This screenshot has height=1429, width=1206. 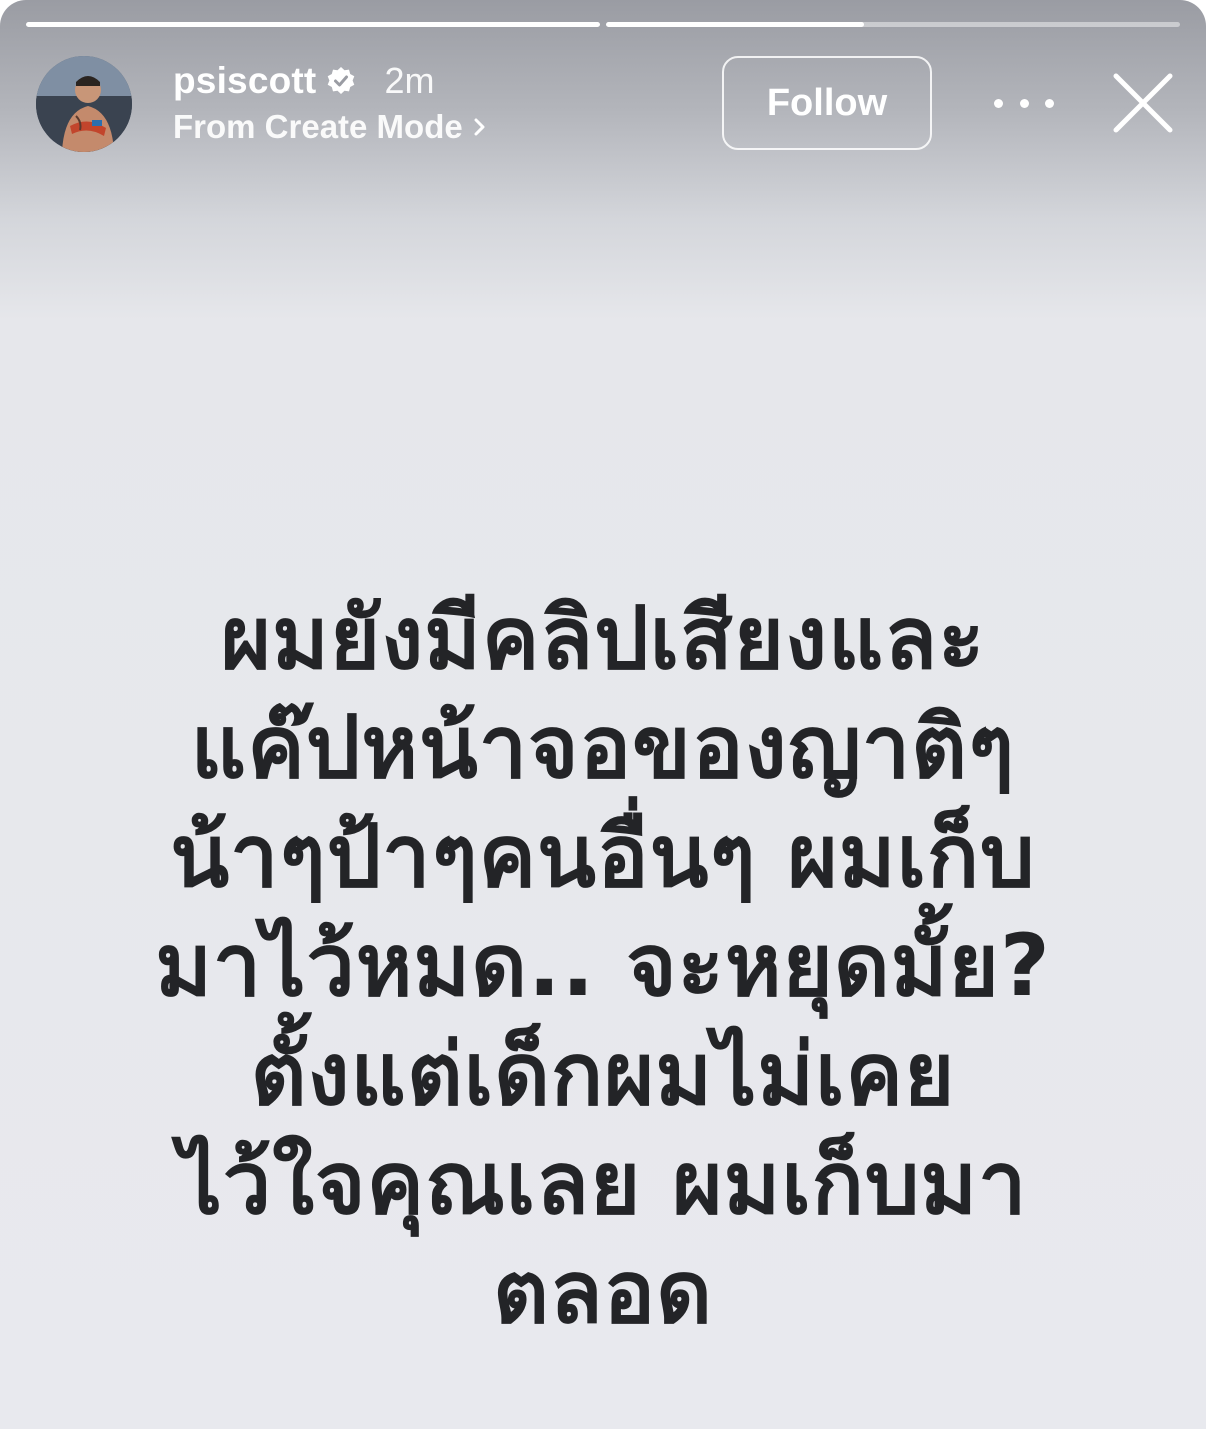 I want to click on avatar-image, so click(x=84, y=104).